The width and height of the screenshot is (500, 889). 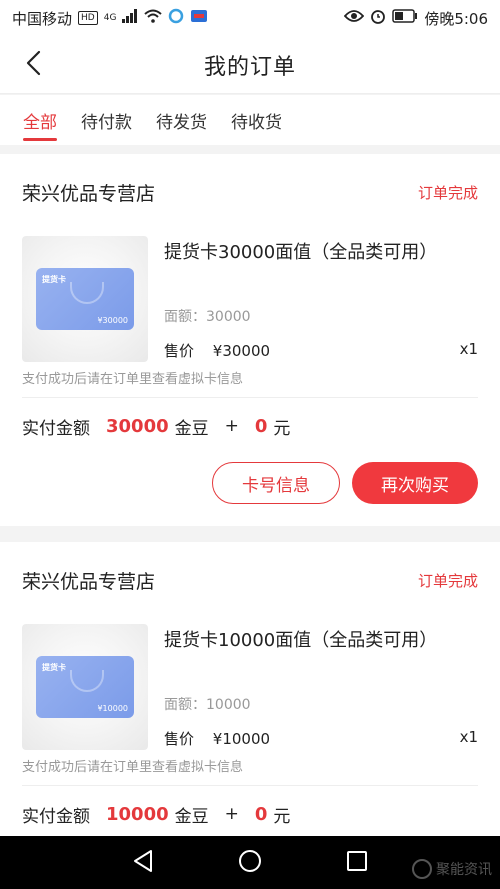 I want to click on back-button, so click(x=33, y=65).